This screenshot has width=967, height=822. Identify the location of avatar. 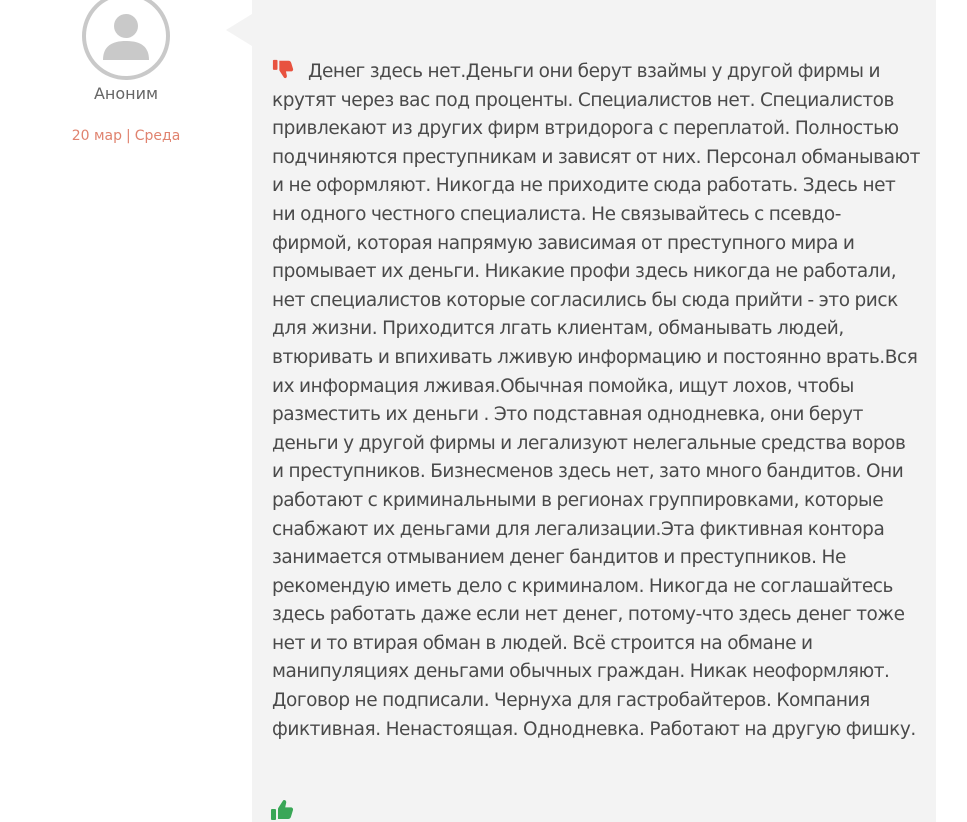
(126, 40).